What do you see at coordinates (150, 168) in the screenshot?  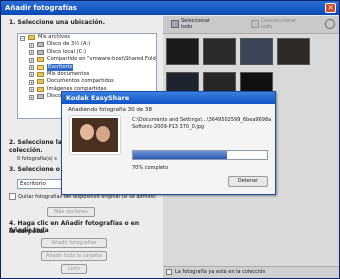 I see `progress-percent-text: 70% completo` at bounding box center [150, 168].